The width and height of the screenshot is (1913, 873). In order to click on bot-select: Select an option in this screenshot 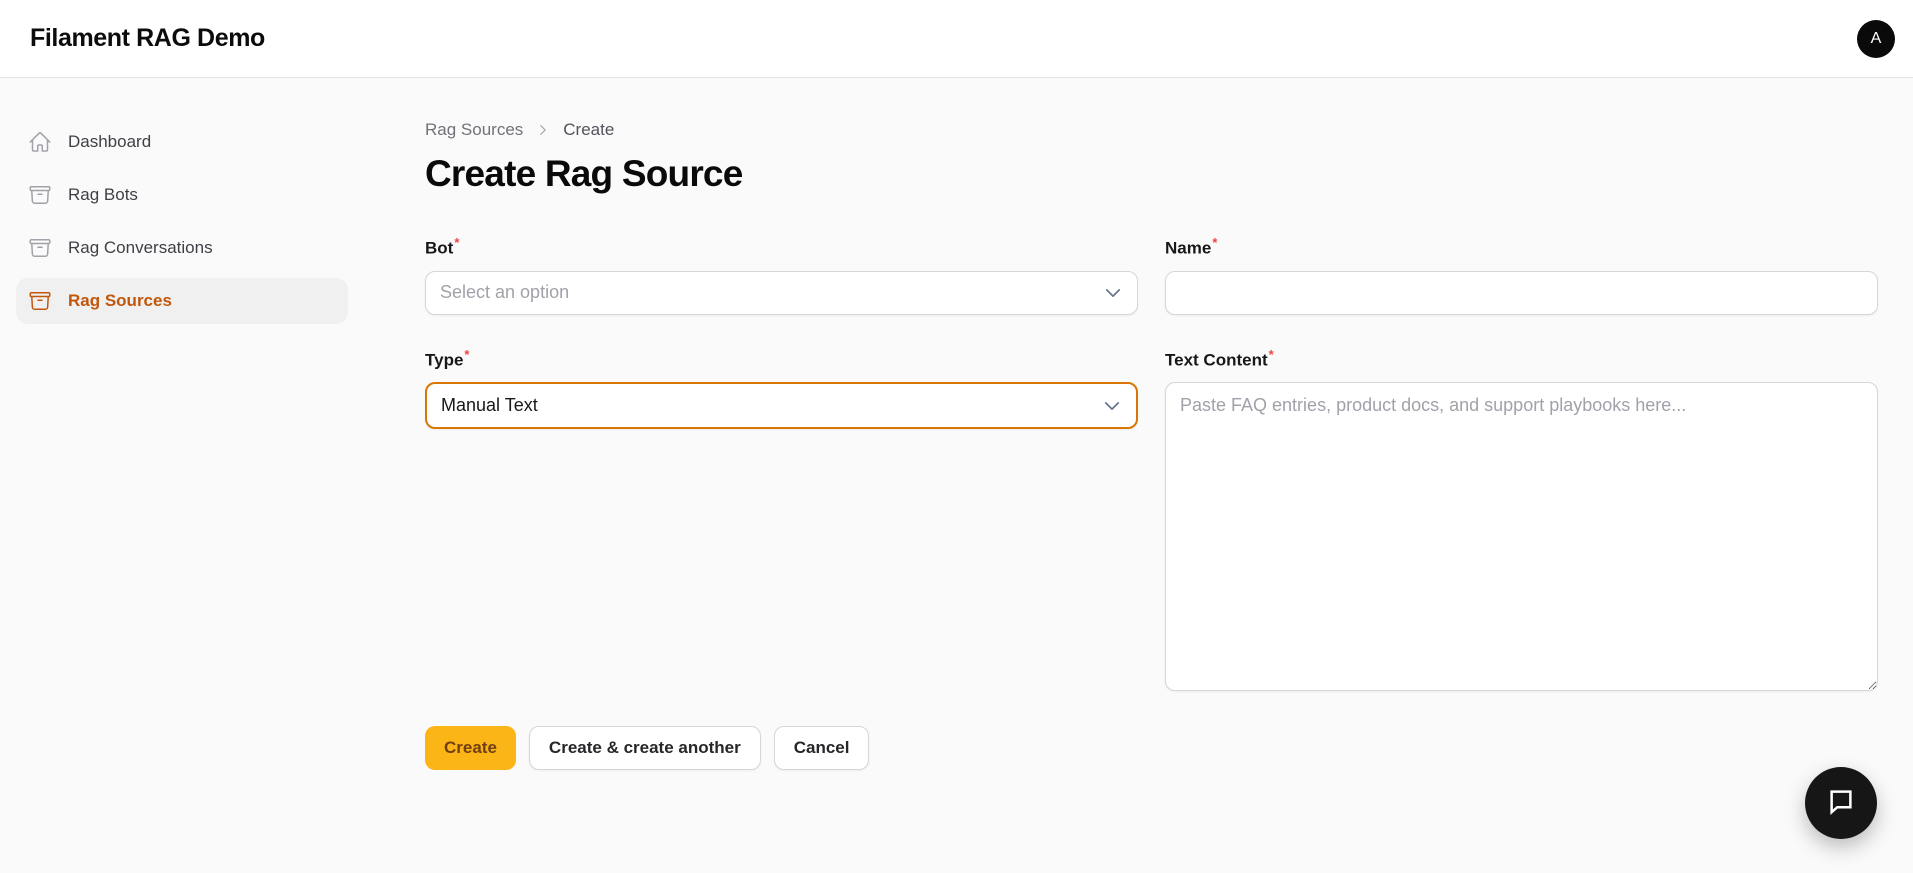, I will do `click(781, 292)`.